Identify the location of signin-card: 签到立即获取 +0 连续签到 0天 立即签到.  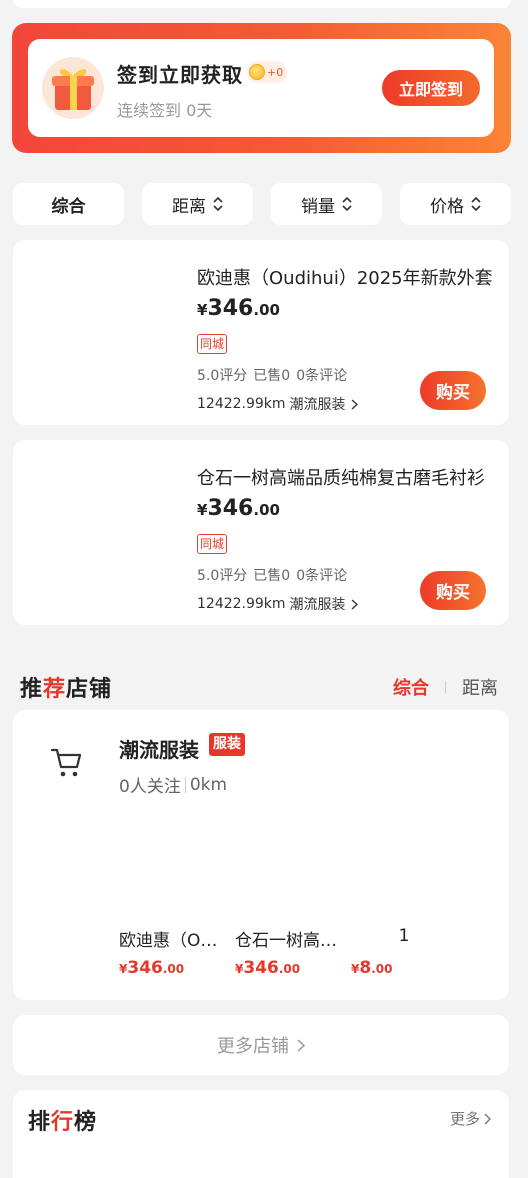
(261, 88).